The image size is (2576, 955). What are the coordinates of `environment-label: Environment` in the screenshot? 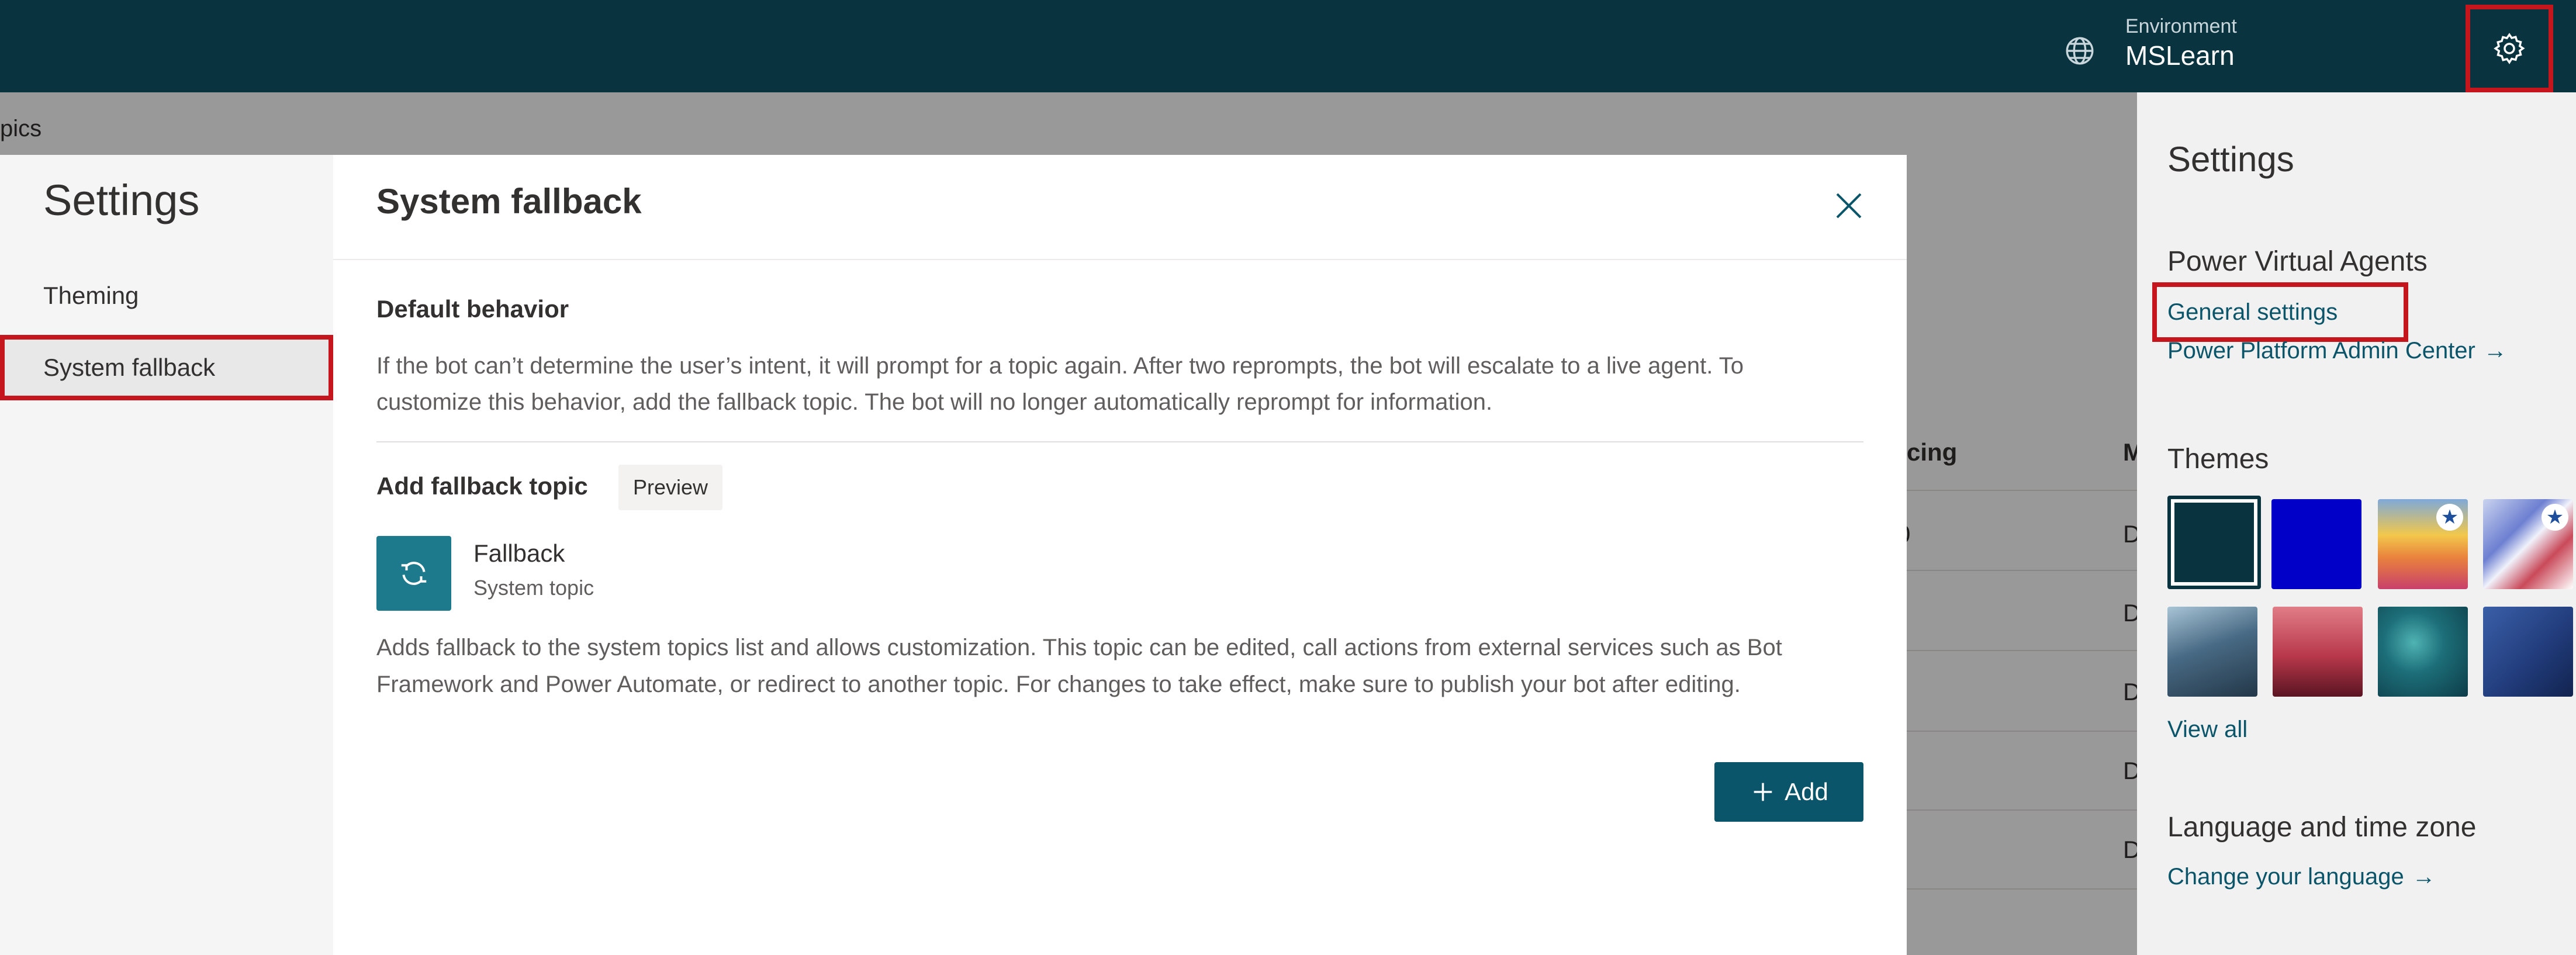 It's located at (2181, 26).